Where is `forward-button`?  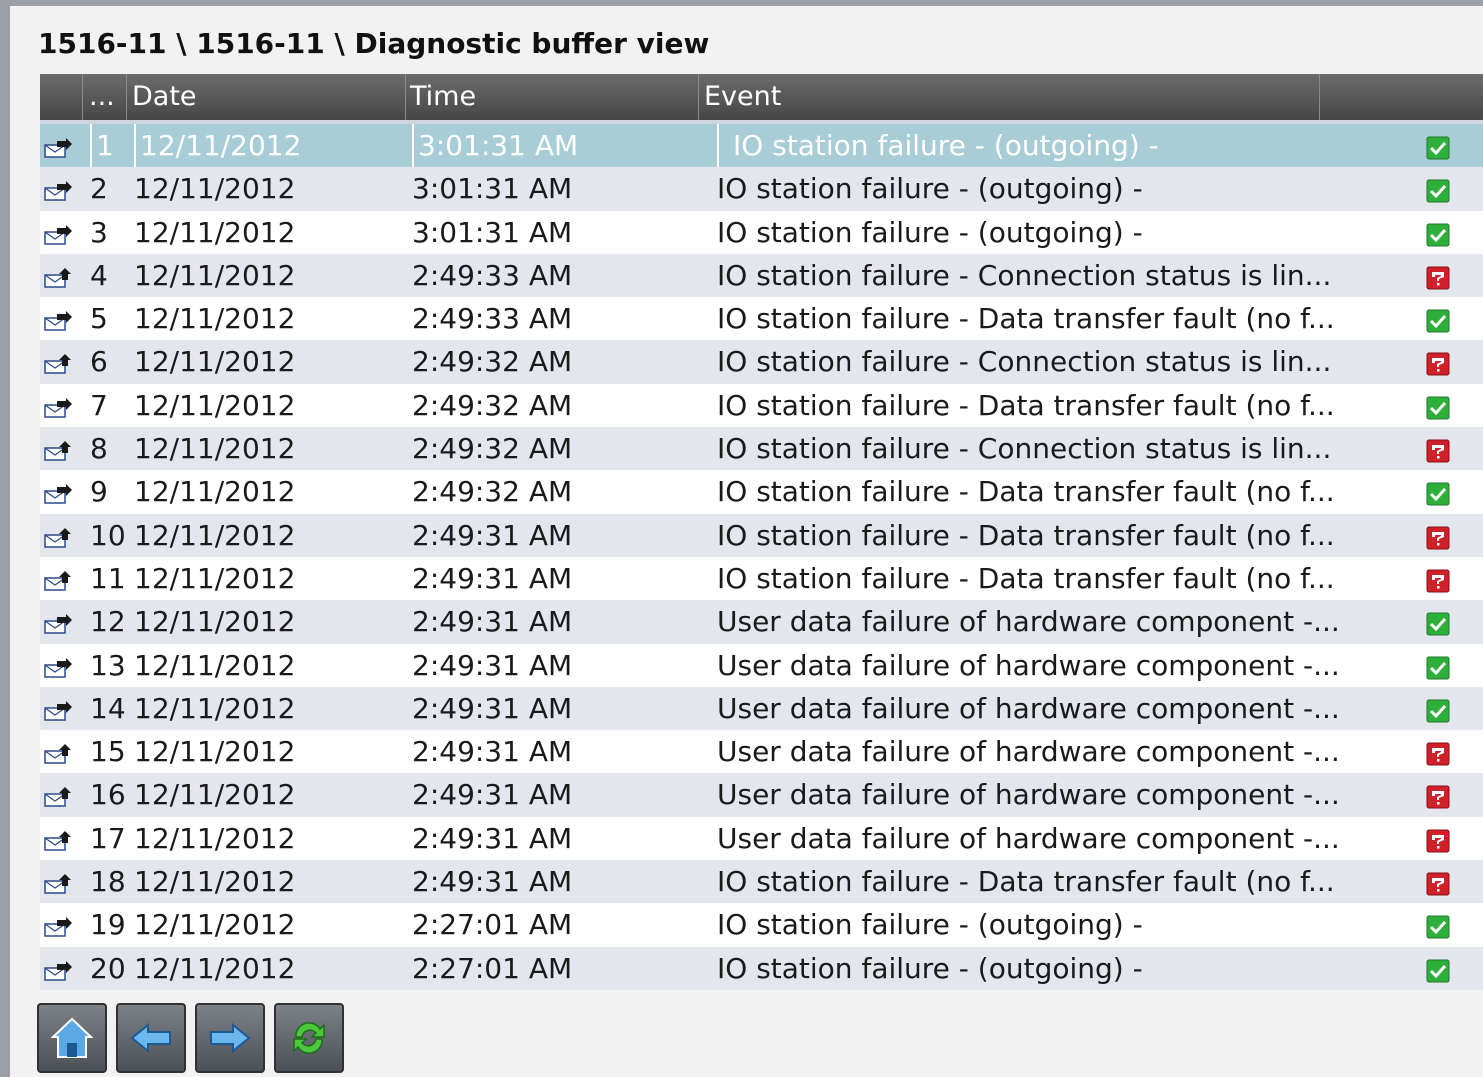
forward-button is located at coordinates (230, 1038).